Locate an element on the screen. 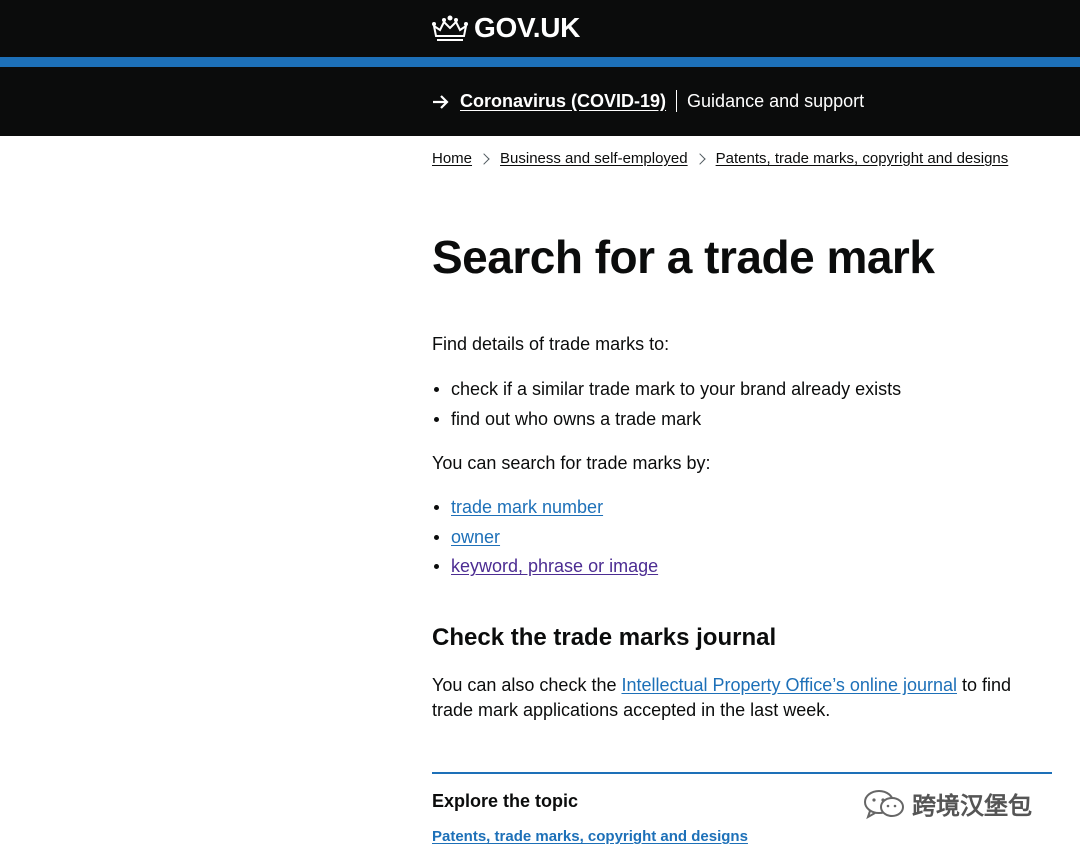 This screenshot has height=852, width=1080. page-title: Search for a trade mark is located at coordinates (683, 257).